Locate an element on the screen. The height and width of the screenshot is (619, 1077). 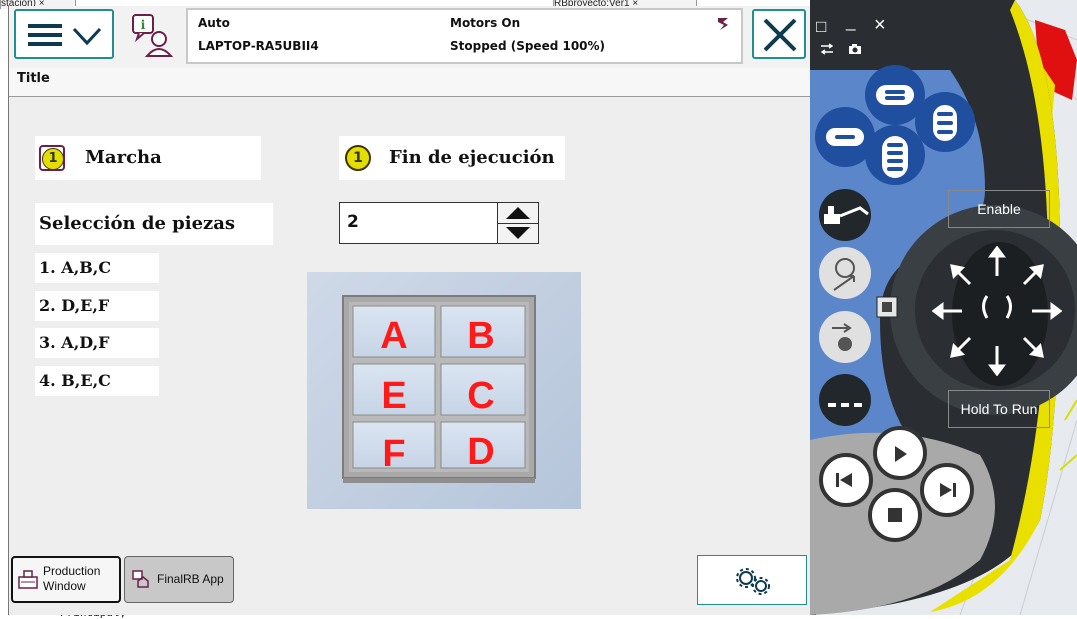
step-forward-icon is located at coordinates (947, 492).